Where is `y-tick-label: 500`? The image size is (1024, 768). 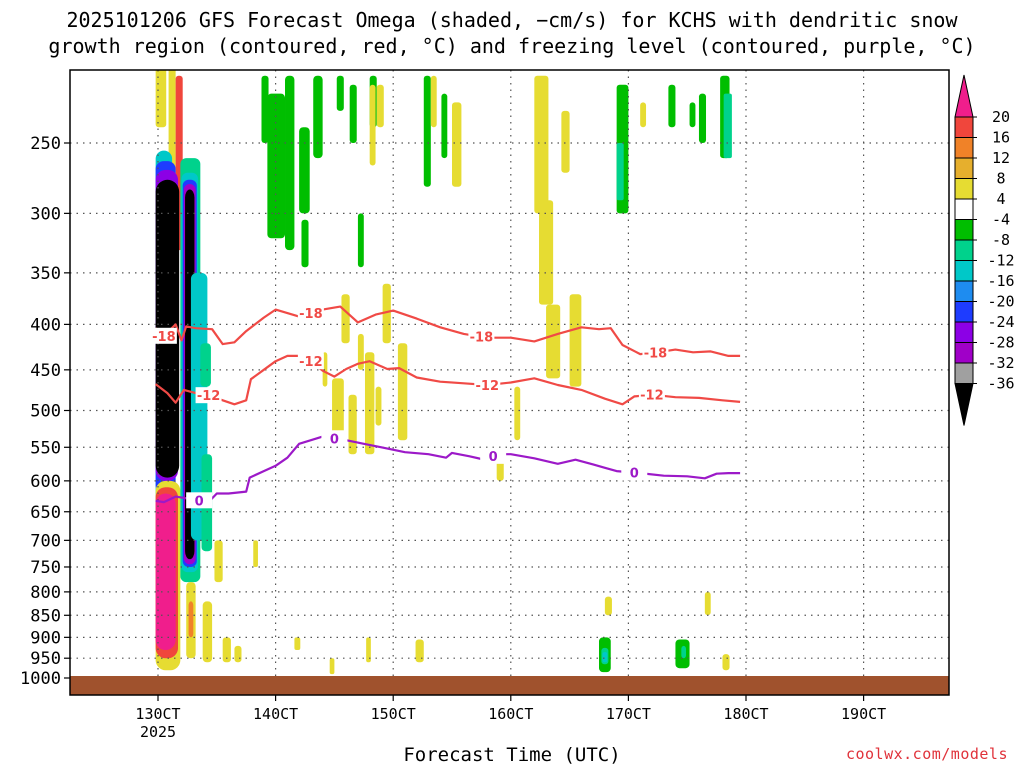
y-tick-label: 500 is located at coordinates (45, 412).